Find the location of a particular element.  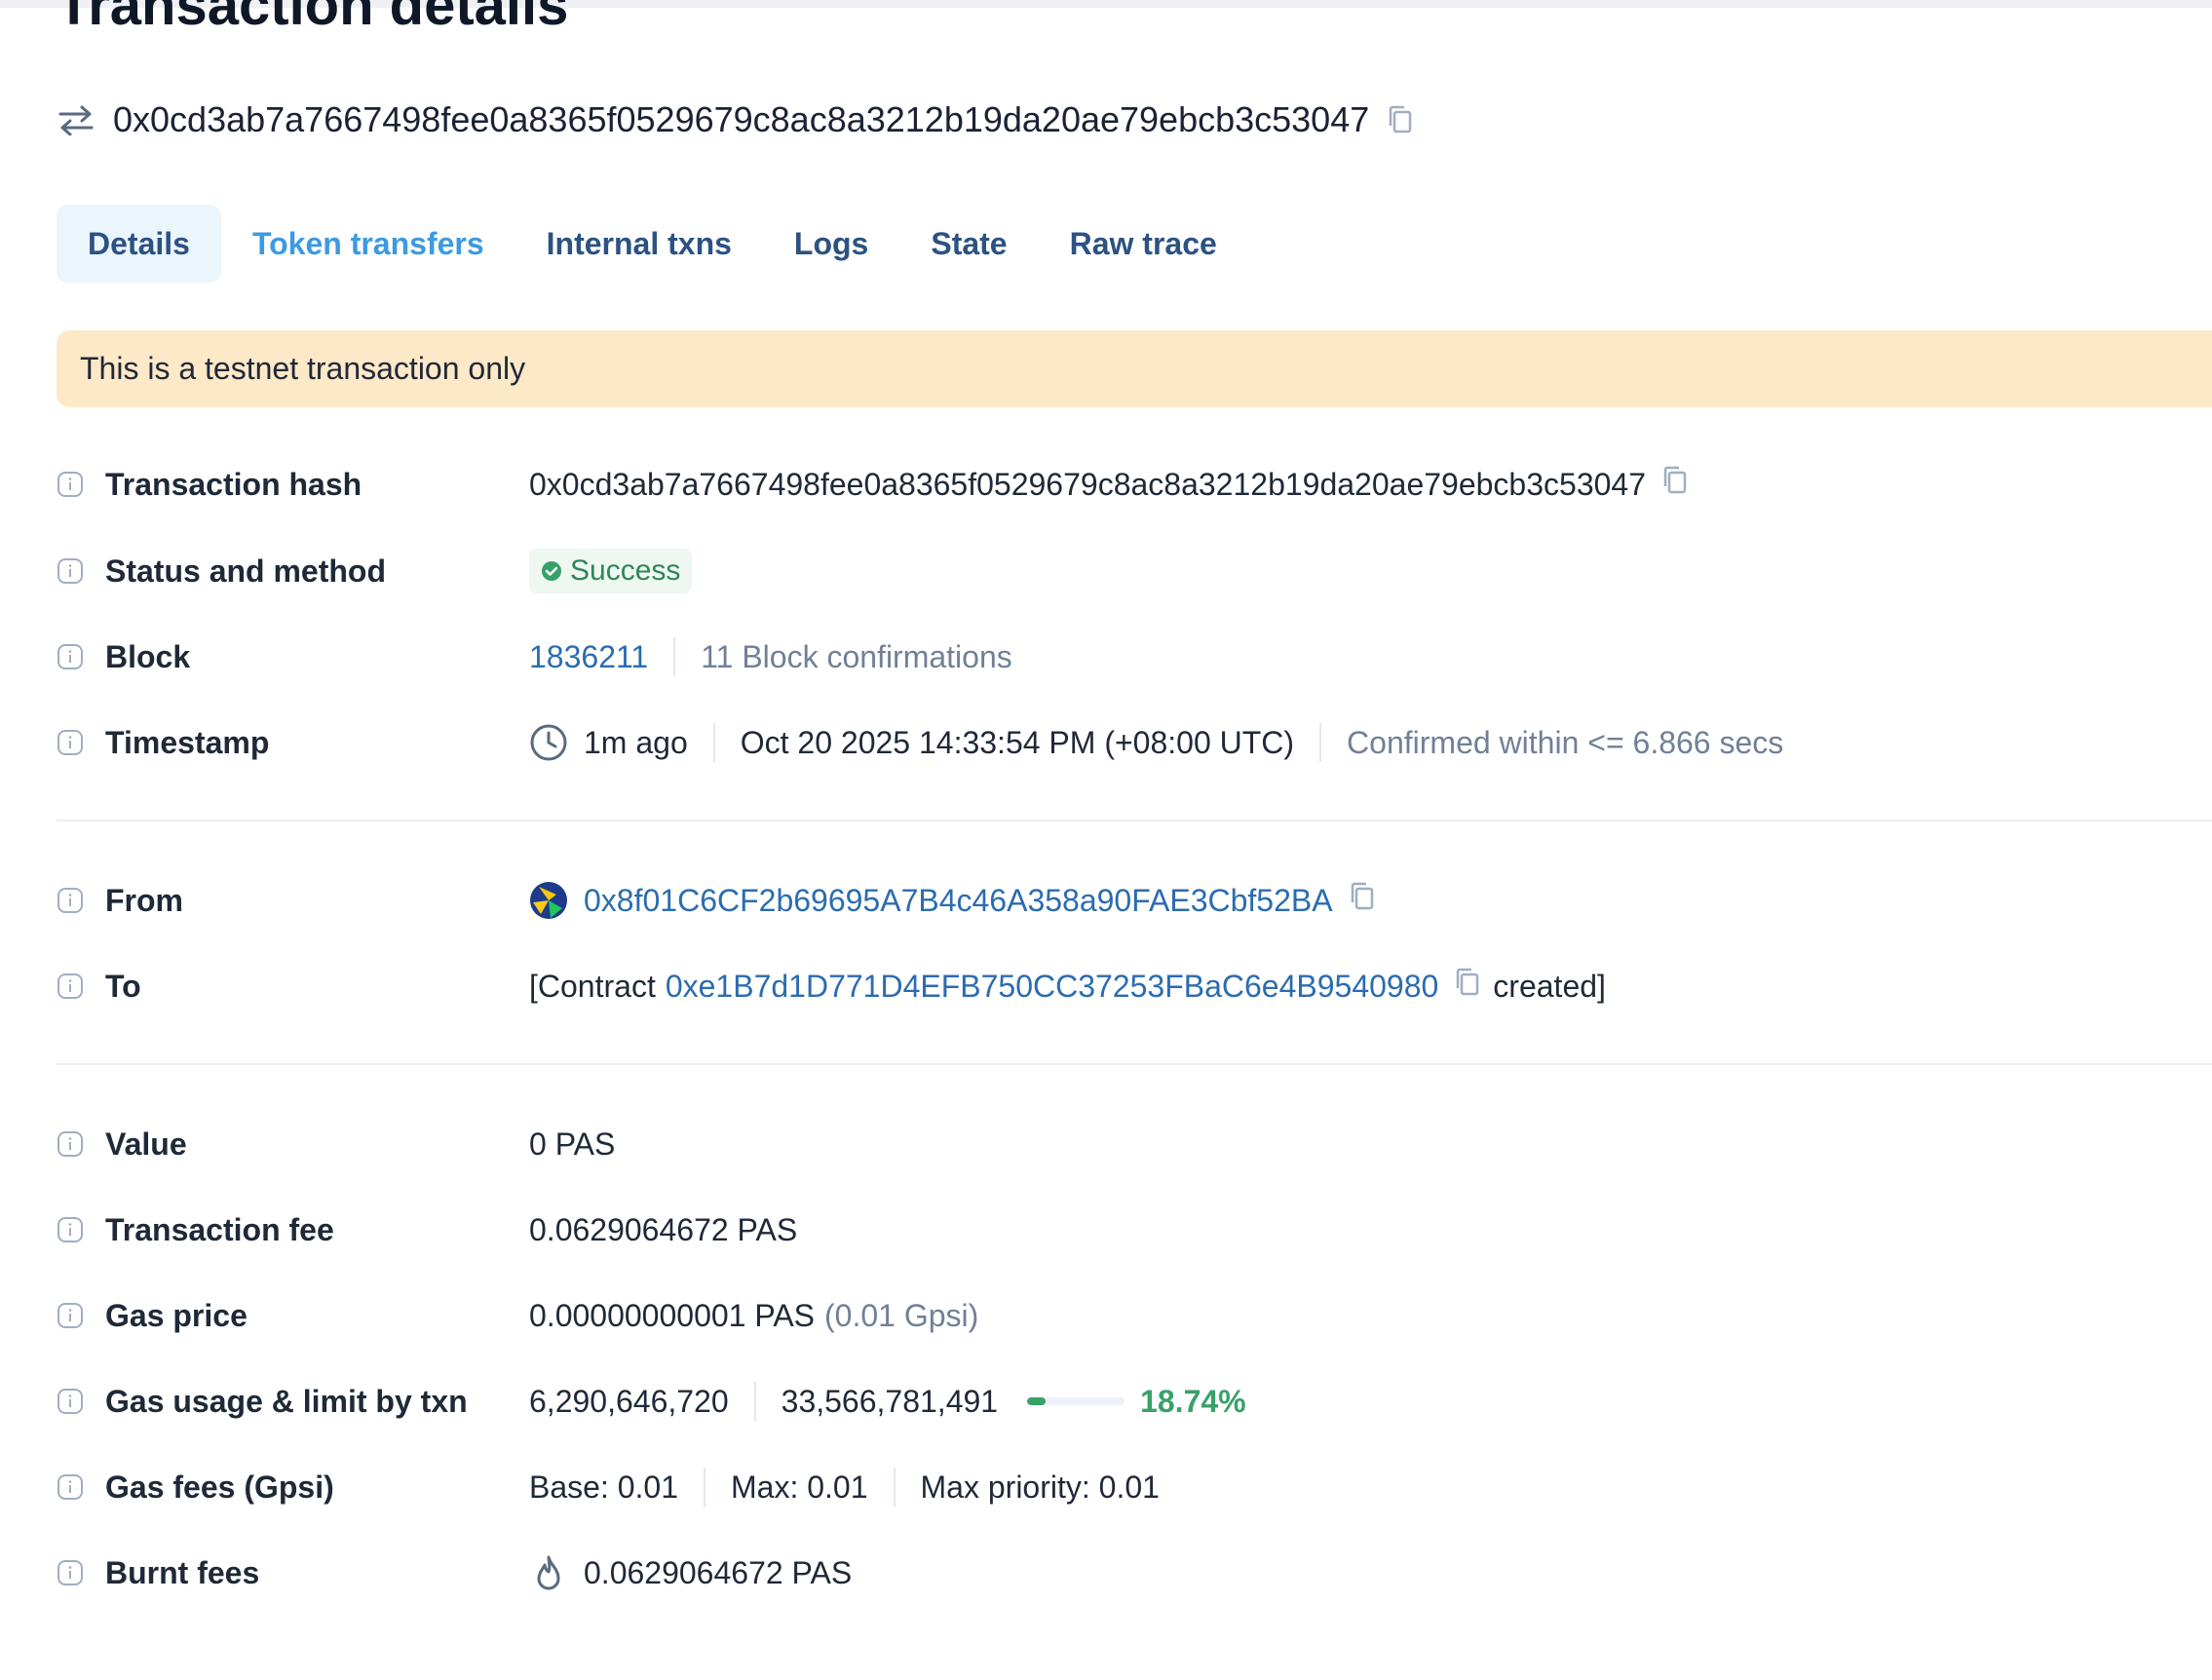

gas-fee-max: Max: 0.01 is located at coordinates (800, 1487).